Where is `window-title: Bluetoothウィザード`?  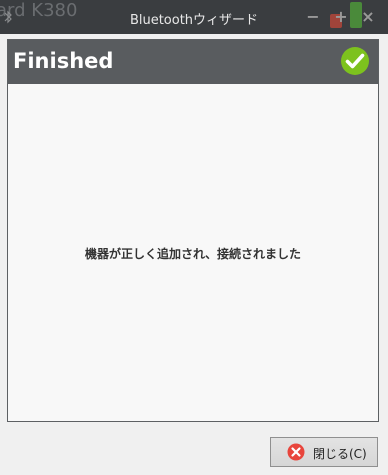 window-title: Bluetoothウィザード is located at coordinates (194, 20).